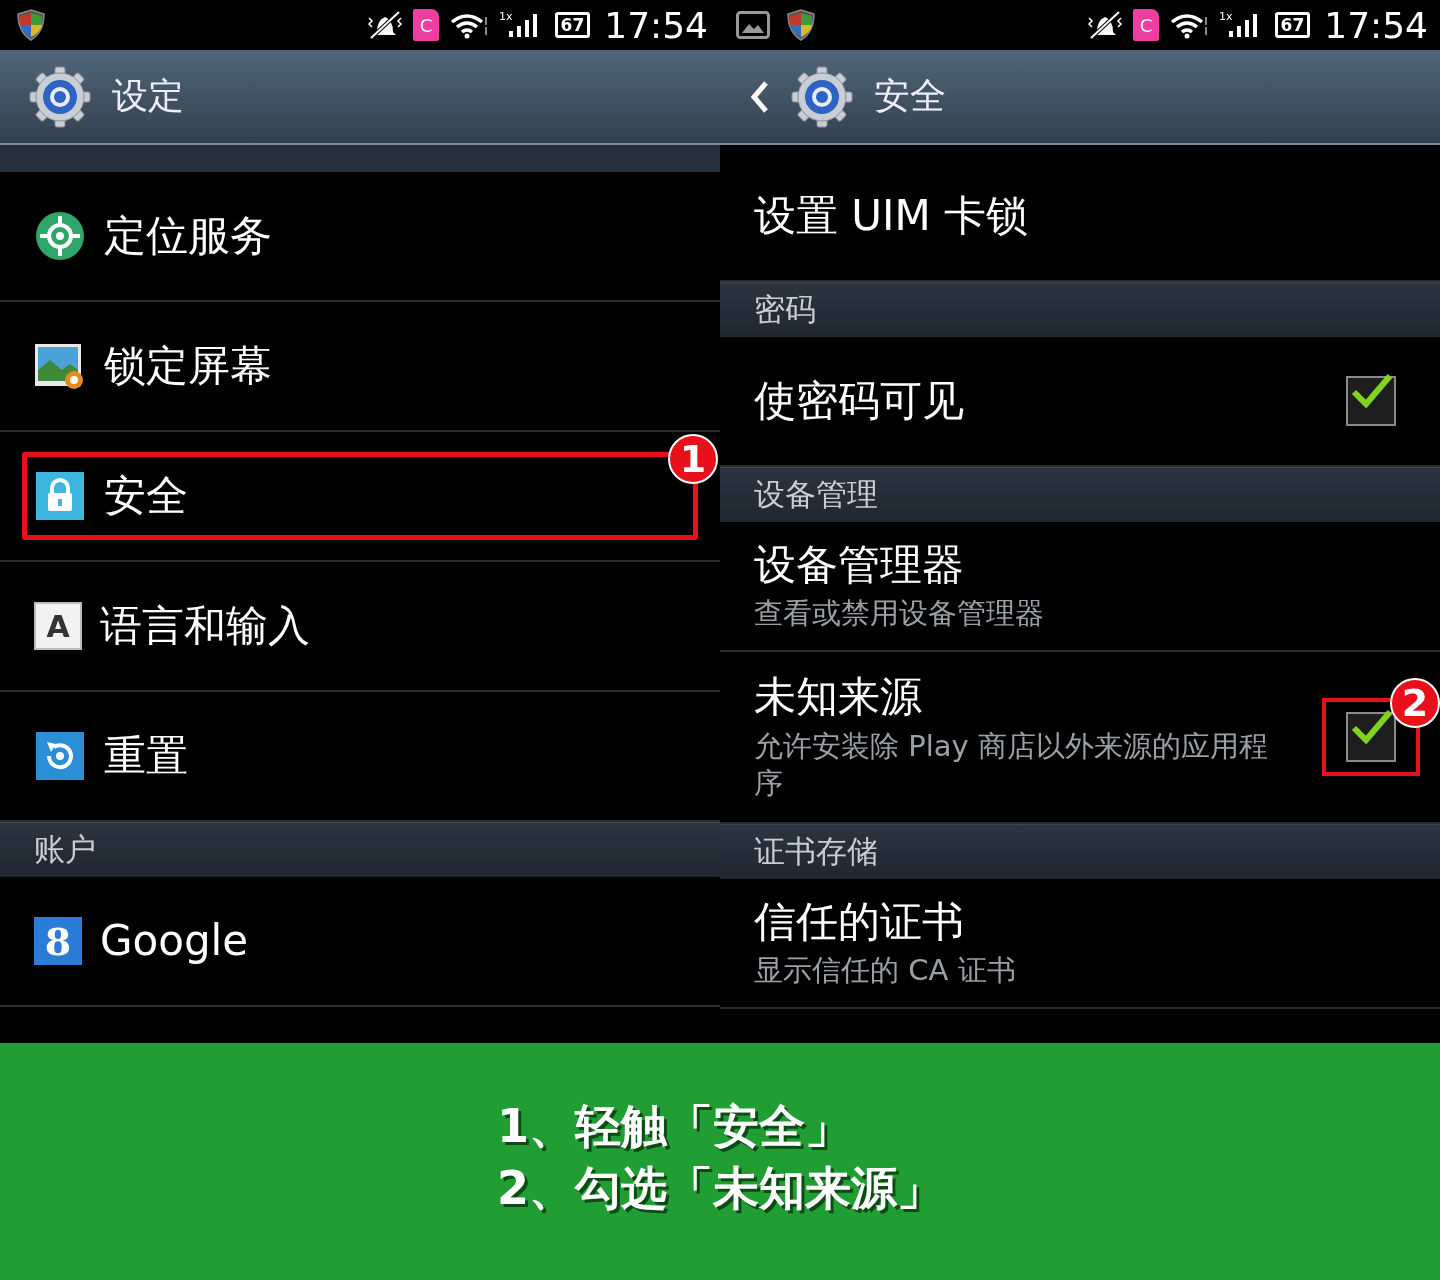 The image size is (1440, 1280). Describe the element at coordinates (360, 367) in the screenshot. I see `settings-row: 锁定屏幕` at that location.